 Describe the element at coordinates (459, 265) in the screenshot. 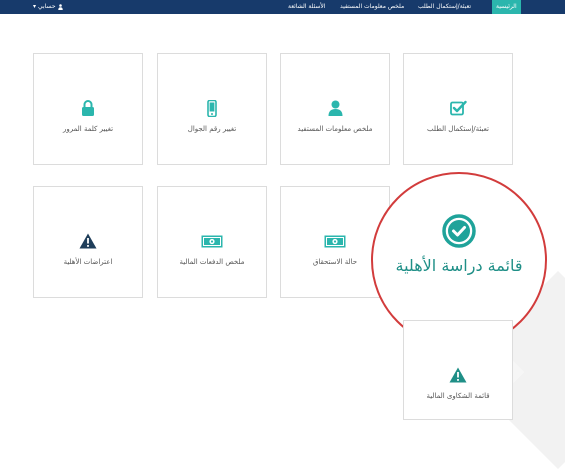

I see `eligibility-study-label: قائمة دراسة الأهلية` at that location.